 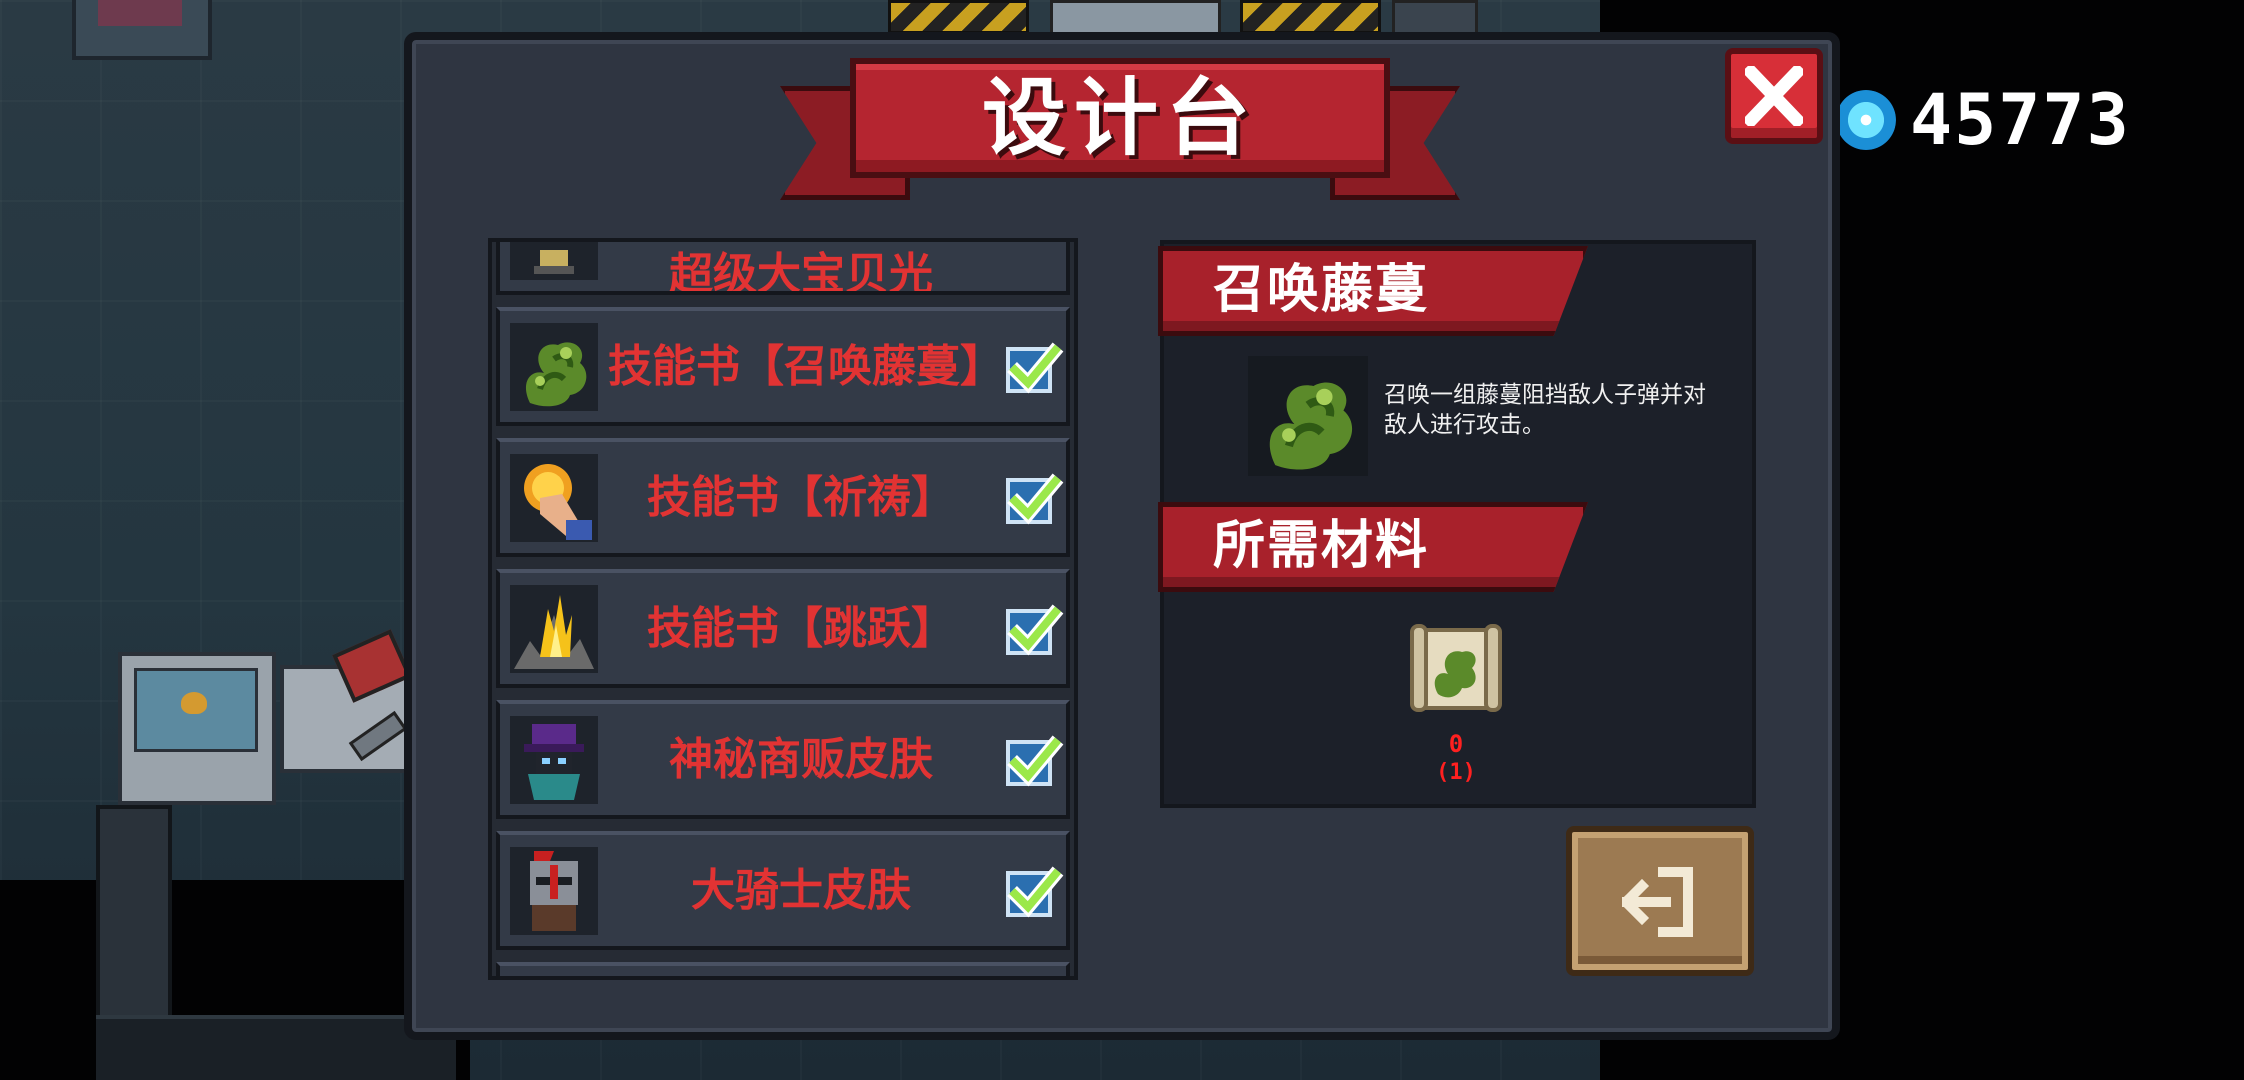 What do you see at coordinates (1866, 120) in the screenshot?
I see `blue-gem-icon` at bounding box center [1866, 120].